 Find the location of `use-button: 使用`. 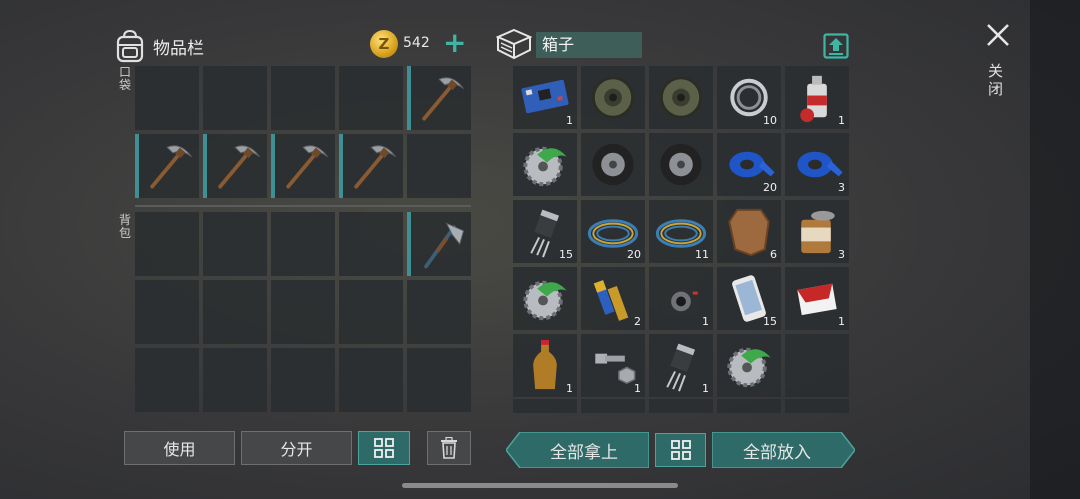

use-button: 使用 is located at coordinates (179, 448).